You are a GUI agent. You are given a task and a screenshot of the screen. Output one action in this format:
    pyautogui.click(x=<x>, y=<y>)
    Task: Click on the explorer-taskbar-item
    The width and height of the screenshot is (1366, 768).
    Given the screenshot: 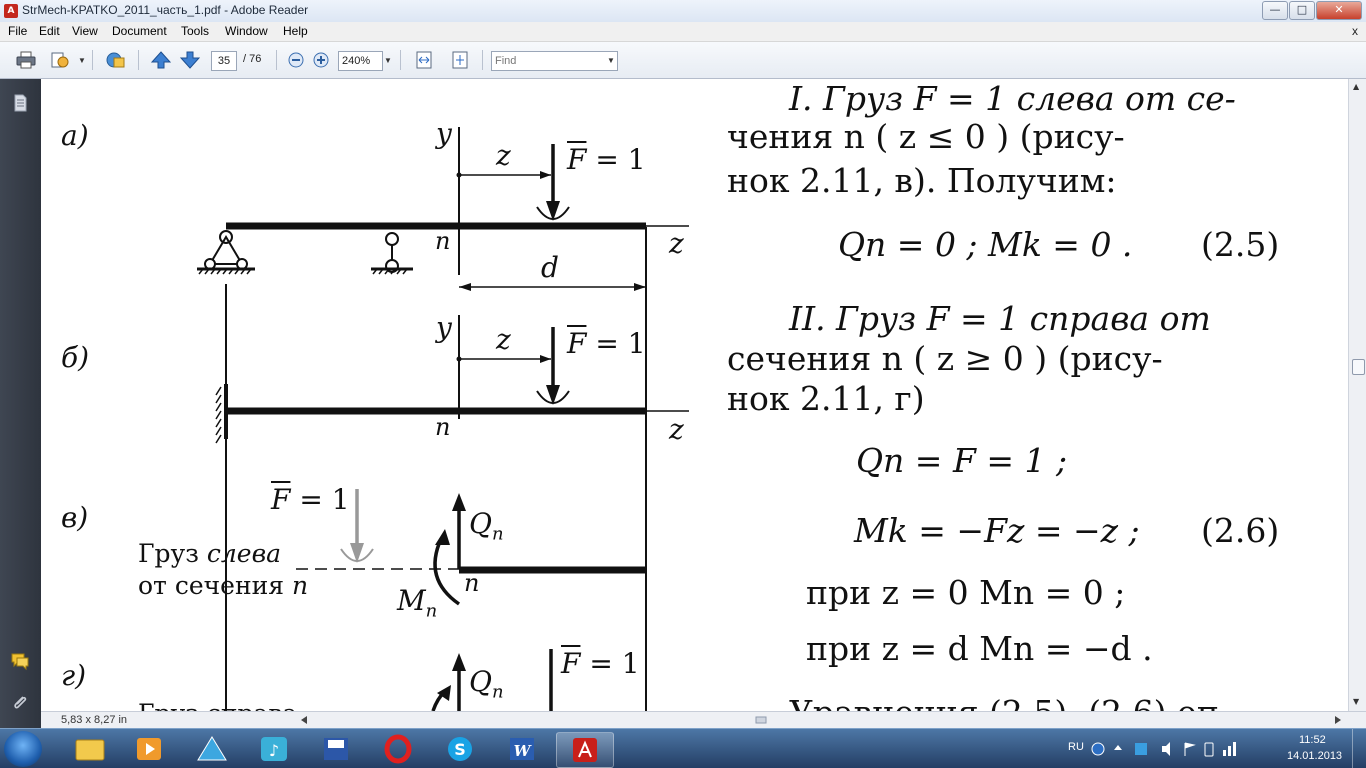 What is the action you would take?
    pyautogui.click(x=90, y=749)
    